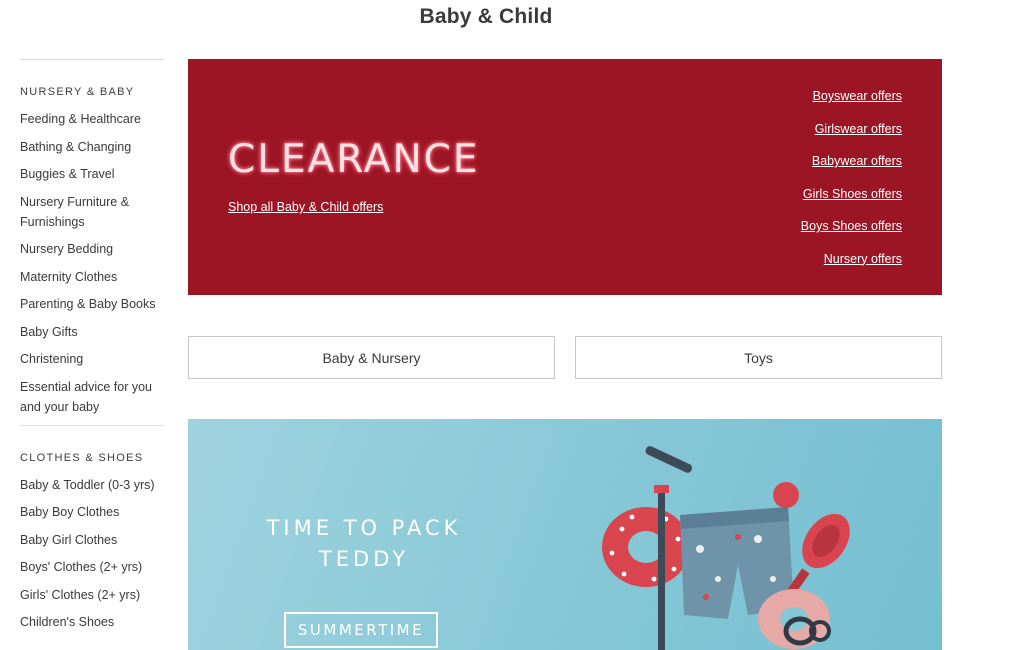 Image resolution: width=1024 pixels, height=650 pixels. I want to click on babywear-offers-link: Babywear offers, so click(851, 161).